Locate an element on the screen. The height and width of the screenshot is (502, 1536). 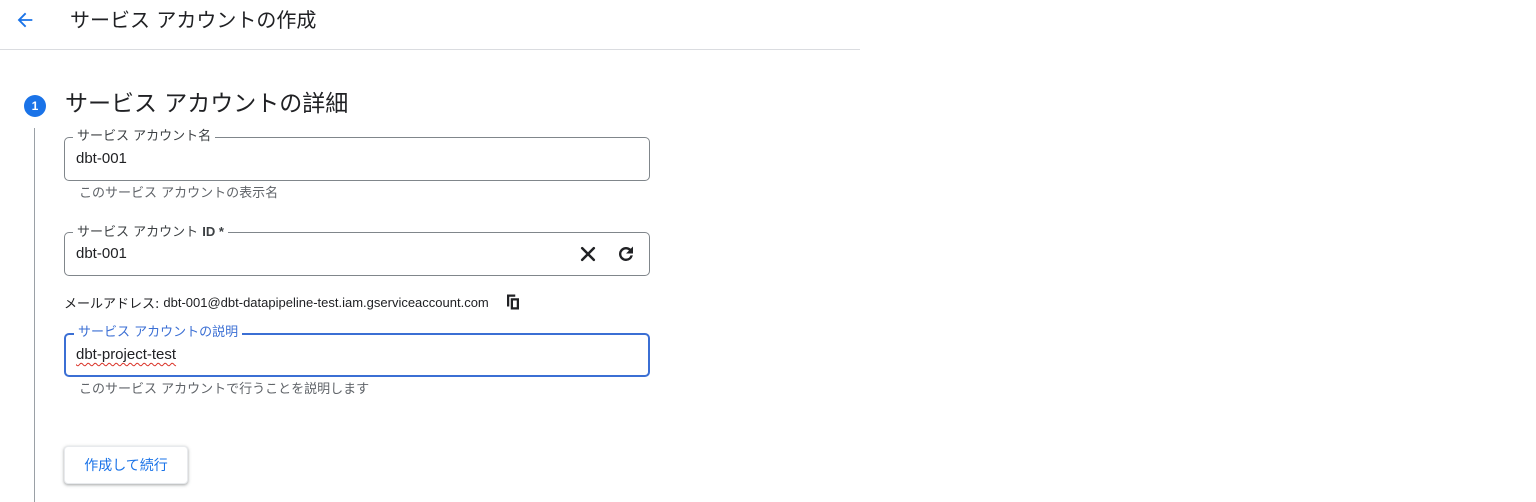
service-account-name-label: サービス アカウント名 is located at coordinates (144, 137).